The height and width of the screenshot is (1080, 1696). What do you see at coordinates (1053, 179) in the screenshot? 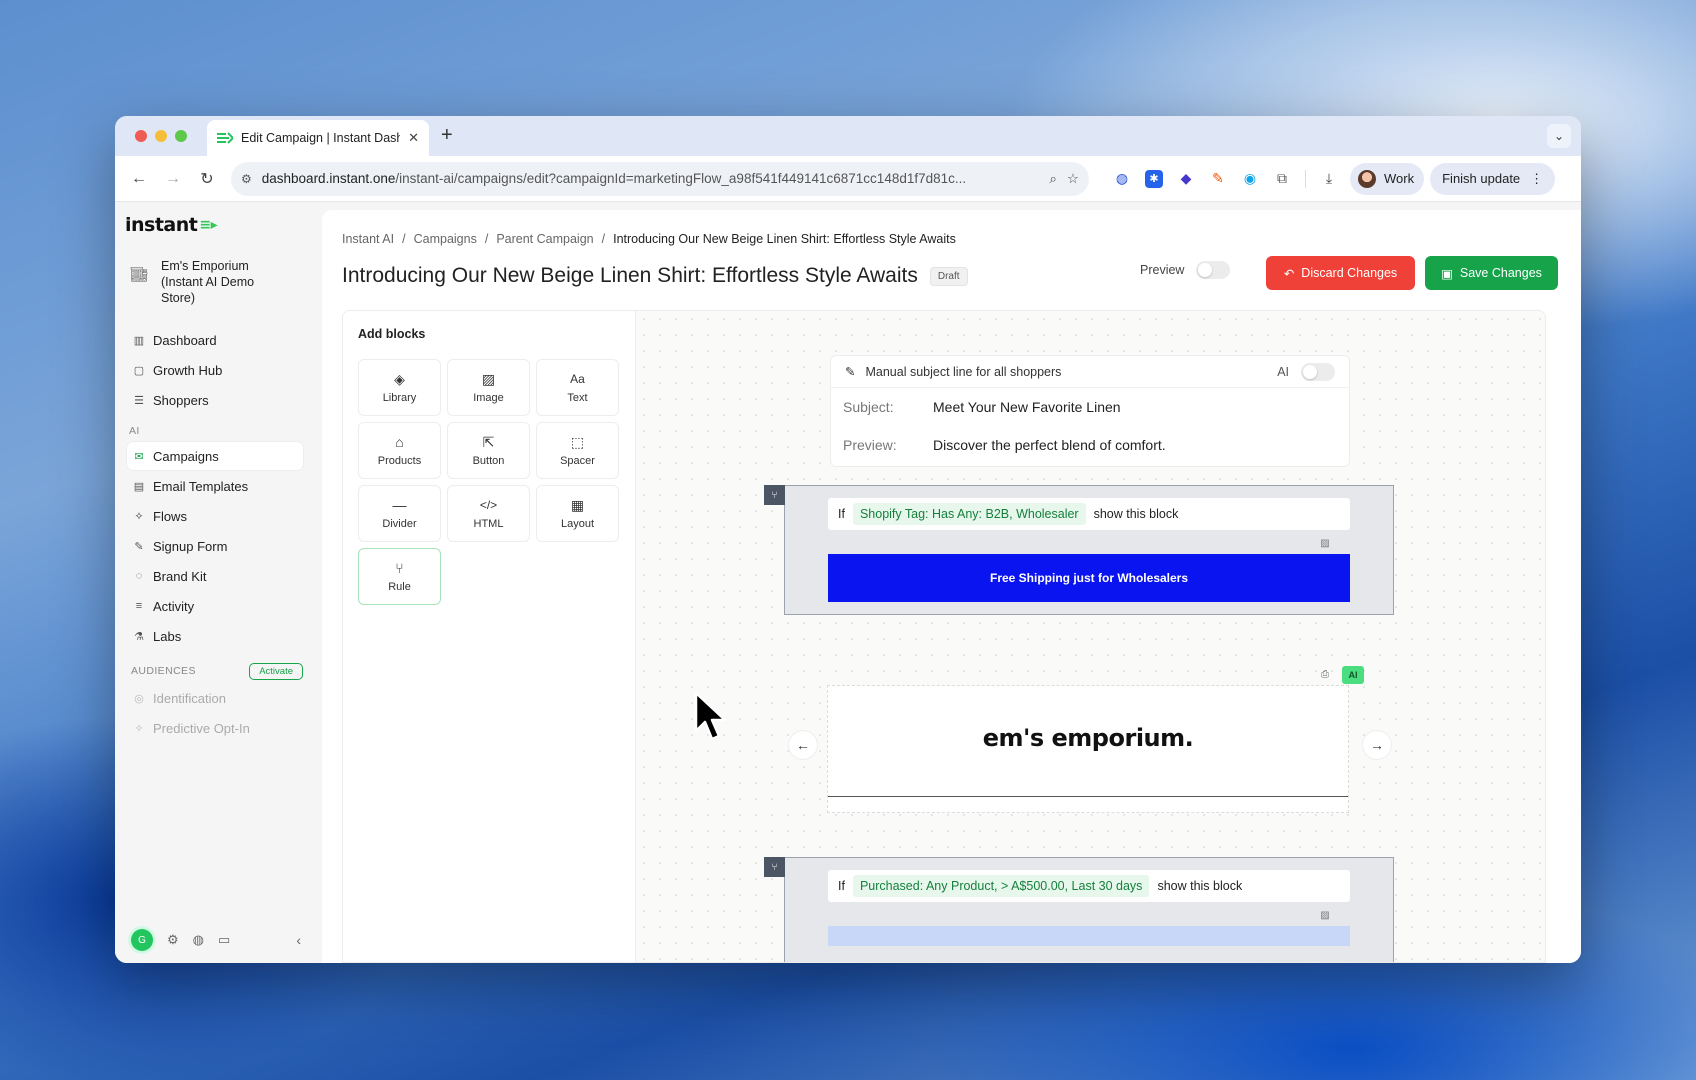
I see `zoom-icon: ⌕` at bounding box center [1053, 179].